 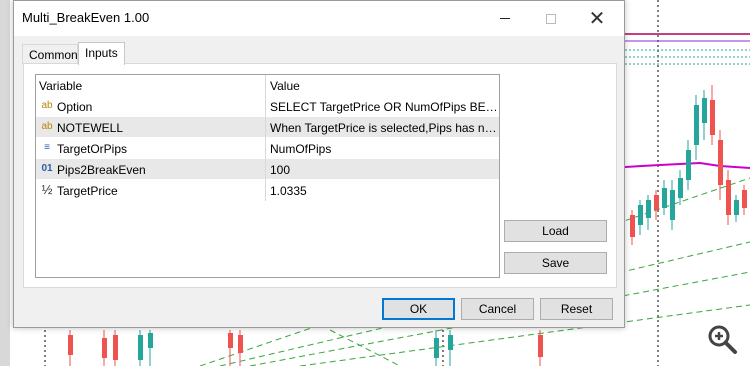 What do you see at coordinates (92, 149) in the screenshot?
I see `variable-name: TargetOrPips` at bounding box center [92, 149].